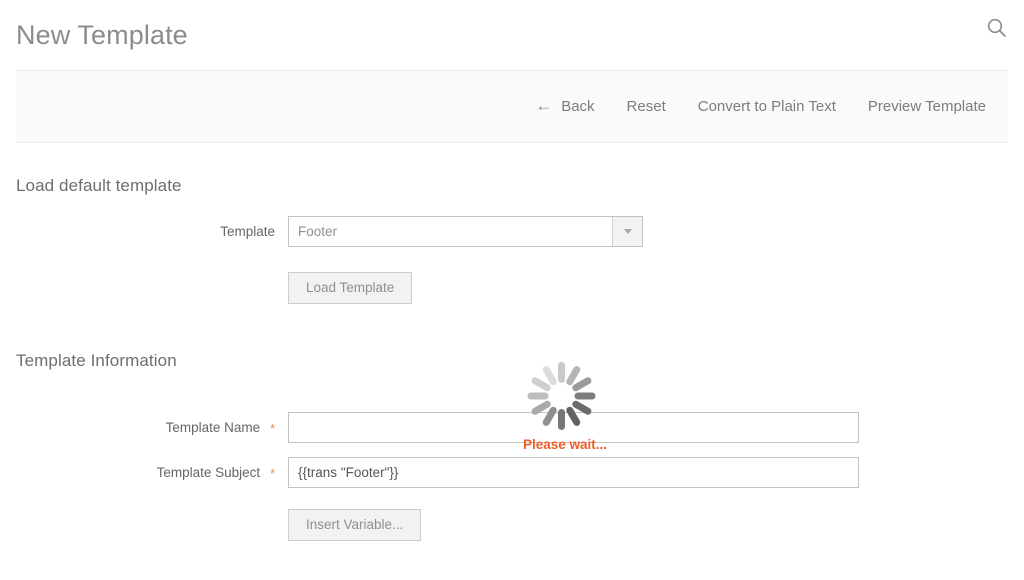  I want to click on load-template-button: Load Template, so click(350, 288).